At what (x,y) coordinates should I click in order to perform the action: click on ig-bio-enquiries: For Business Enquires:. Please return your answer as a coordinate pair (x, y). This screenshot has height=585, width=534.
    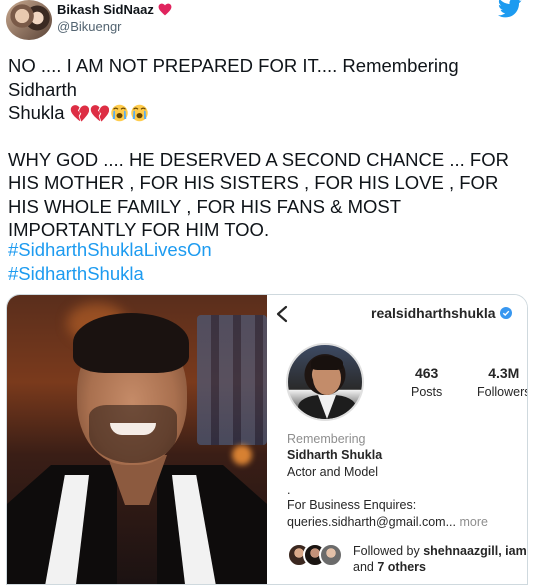
    Looking at the image, I should click on (352, 505).